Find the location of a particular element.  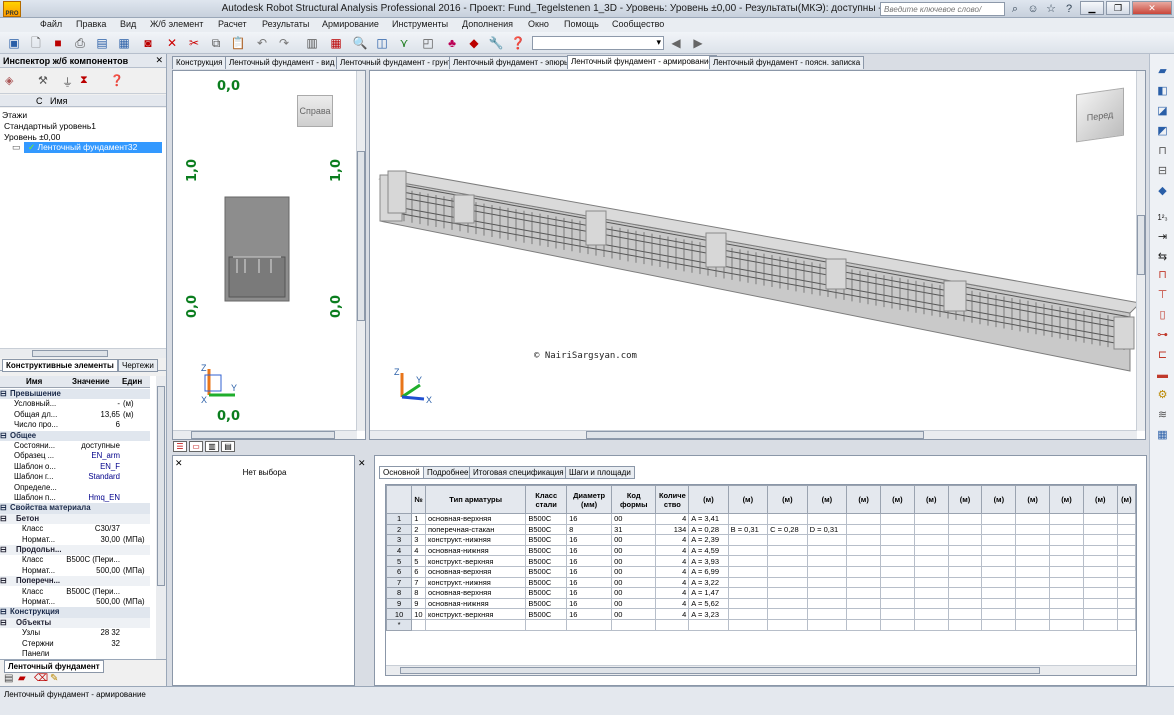

table-cell: 1 is located at coordinates (418, 519).